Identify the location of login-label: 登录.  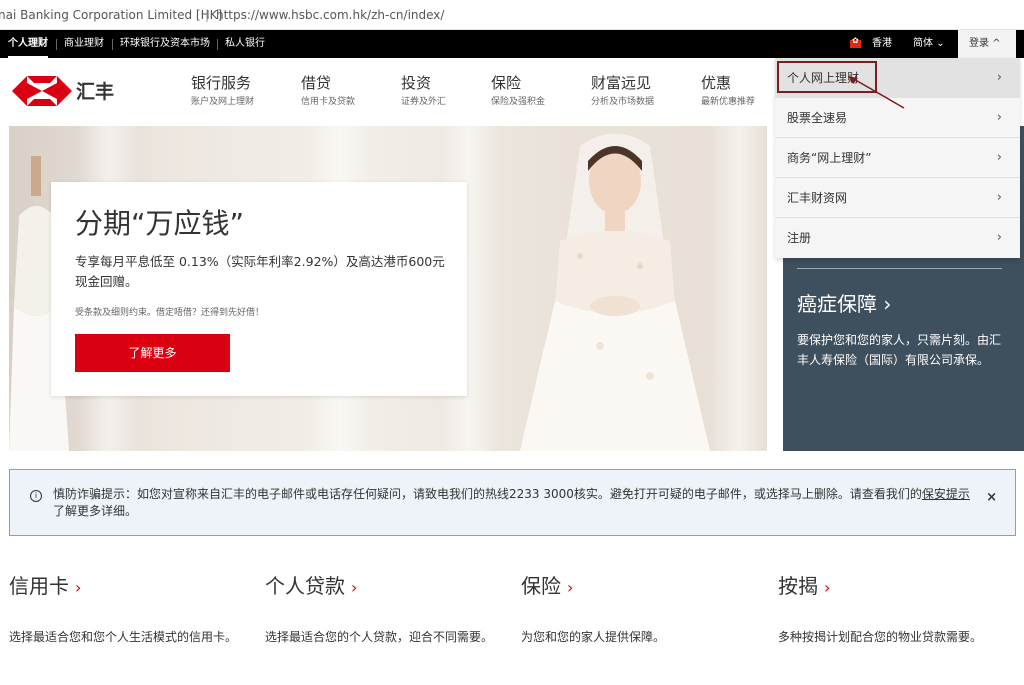
(979, 43).